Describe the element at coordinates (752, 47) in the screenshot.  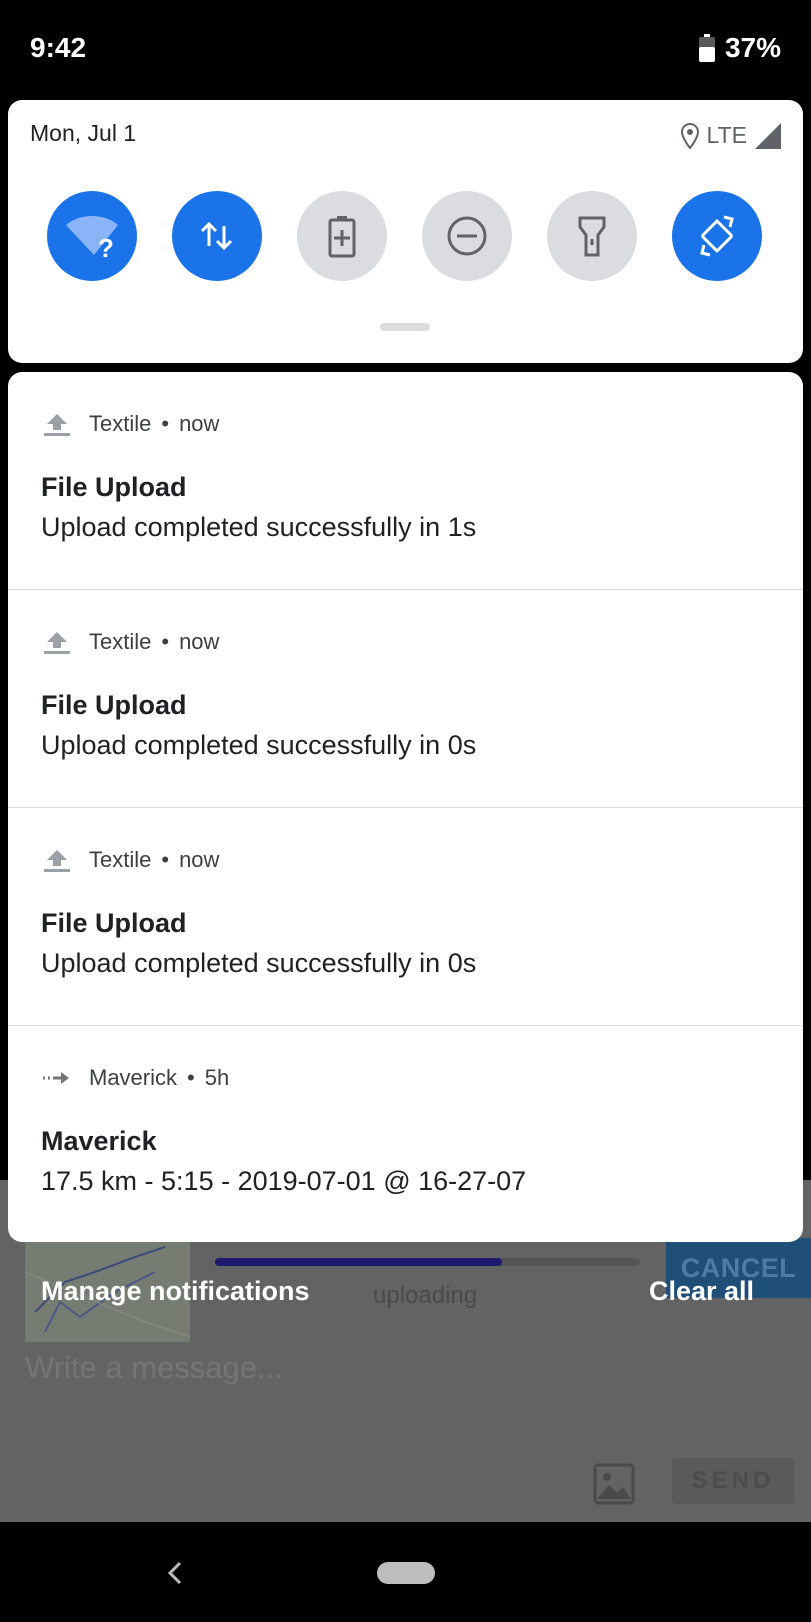
I see `battery-percent: 37%` at that location.